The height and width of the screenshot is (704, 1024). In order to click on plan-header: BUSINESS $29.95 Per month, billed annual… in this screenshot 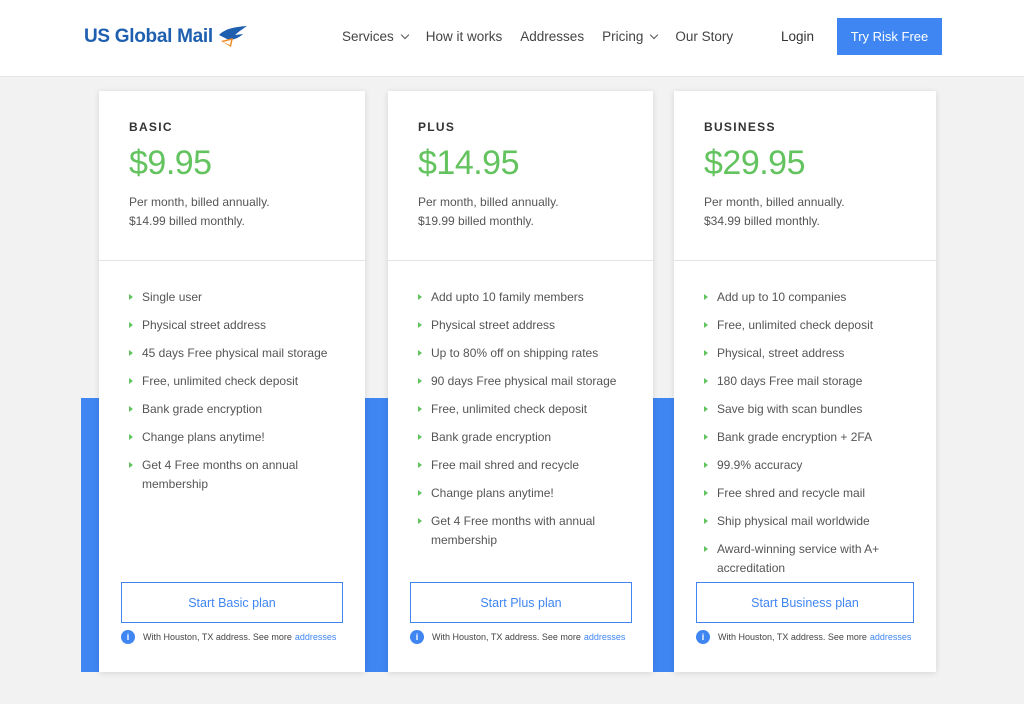, I will do `click(805, 176)`.